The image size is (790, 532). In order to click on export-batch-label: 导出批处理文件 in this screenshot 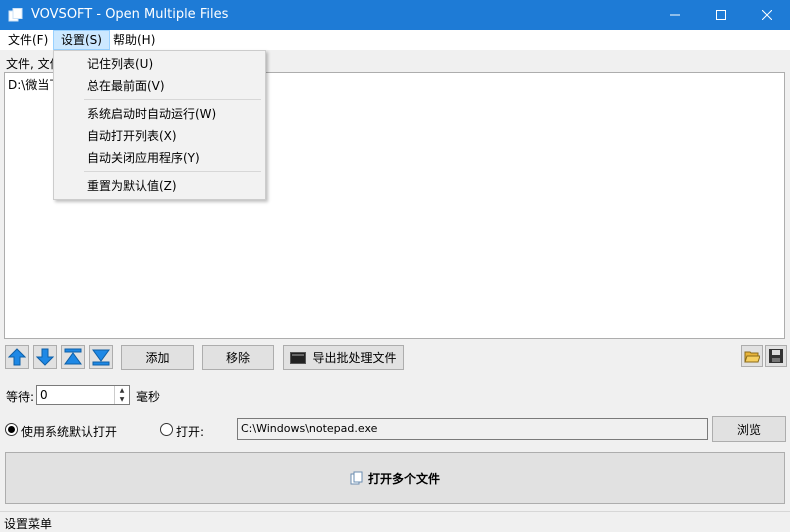, I will do `click(354, 358)`.